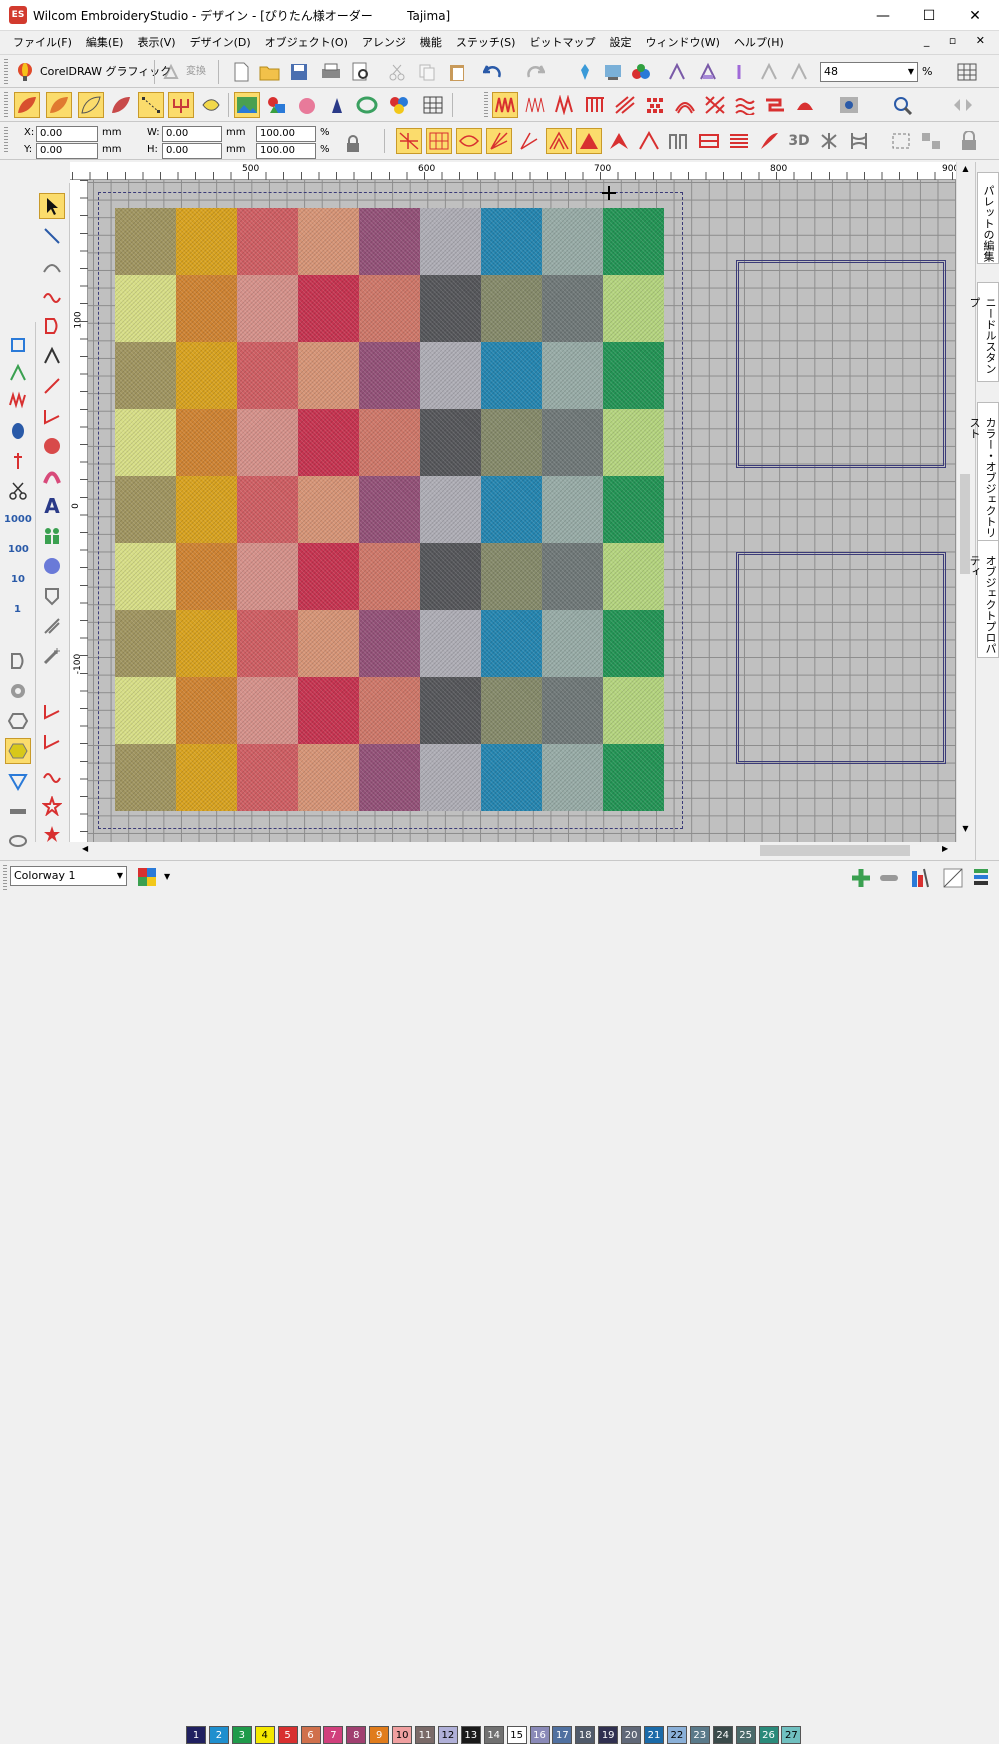 The image size is (999, 1744). I want to click on save-icon, so click(299, 72).